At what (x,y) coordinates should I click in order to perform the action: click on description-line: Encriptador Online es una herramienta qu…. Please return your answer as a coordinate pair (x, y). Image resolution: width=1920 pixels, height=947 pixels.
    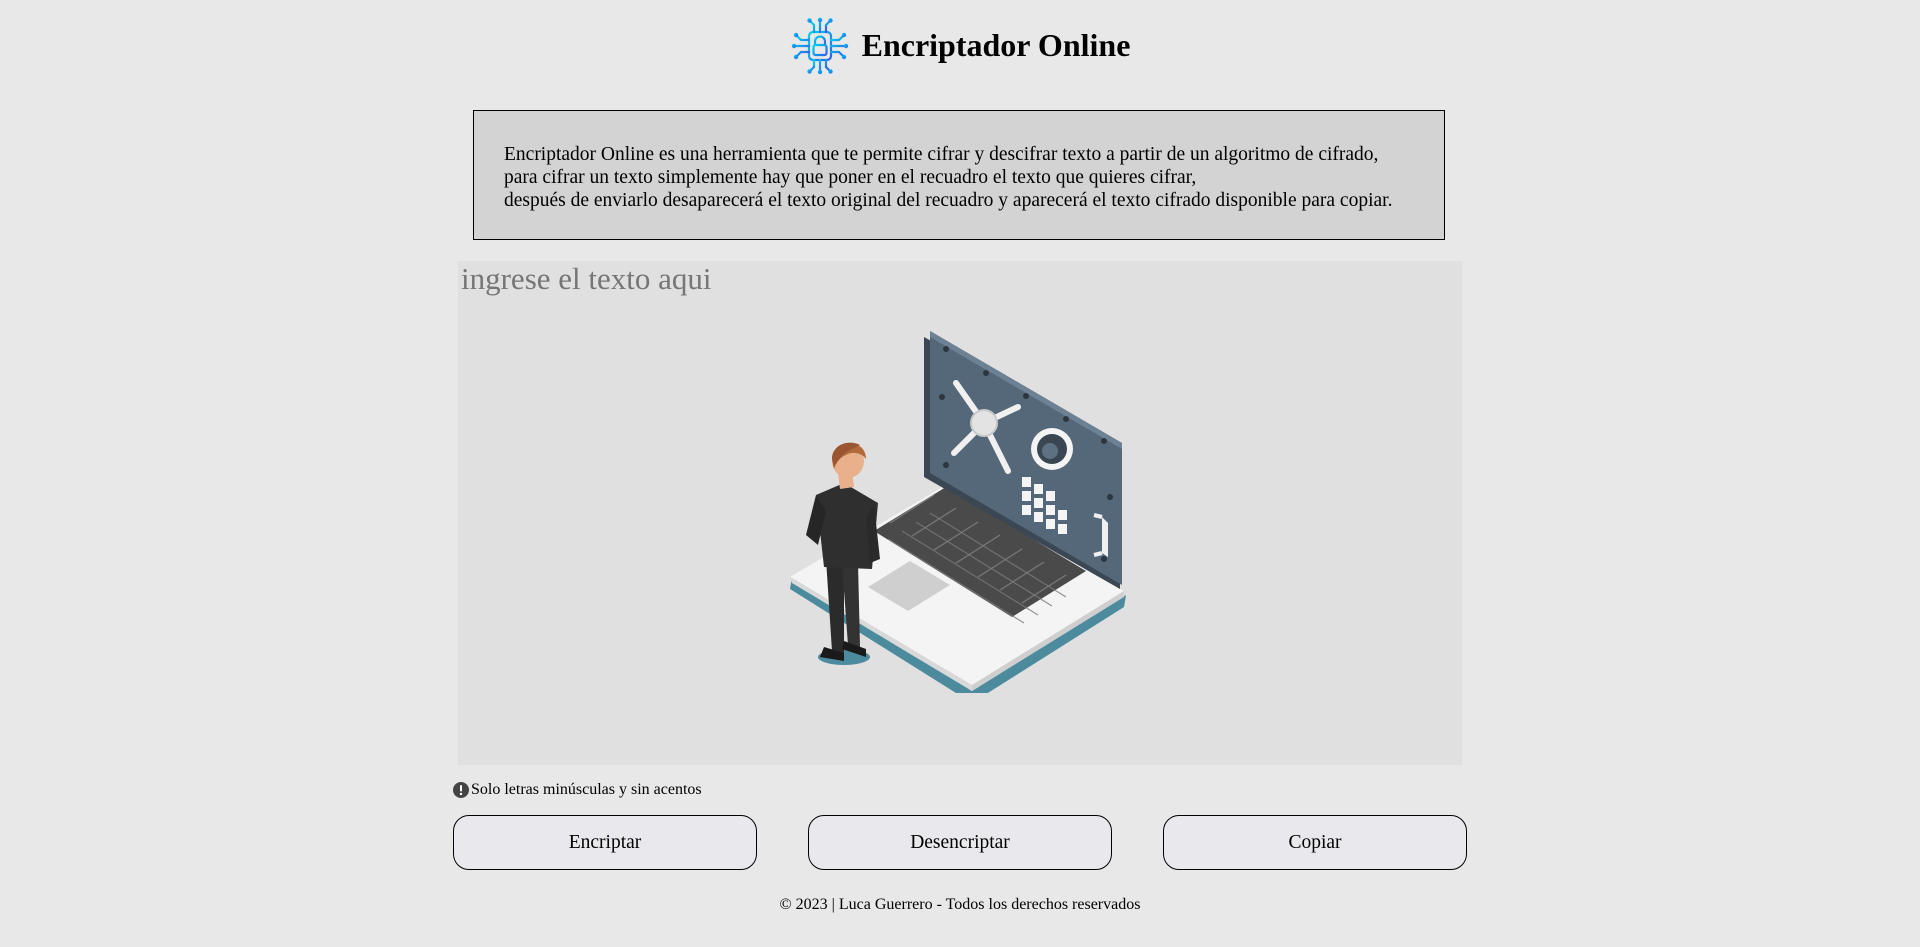
    Looking at the image, I should click on (941, 154).